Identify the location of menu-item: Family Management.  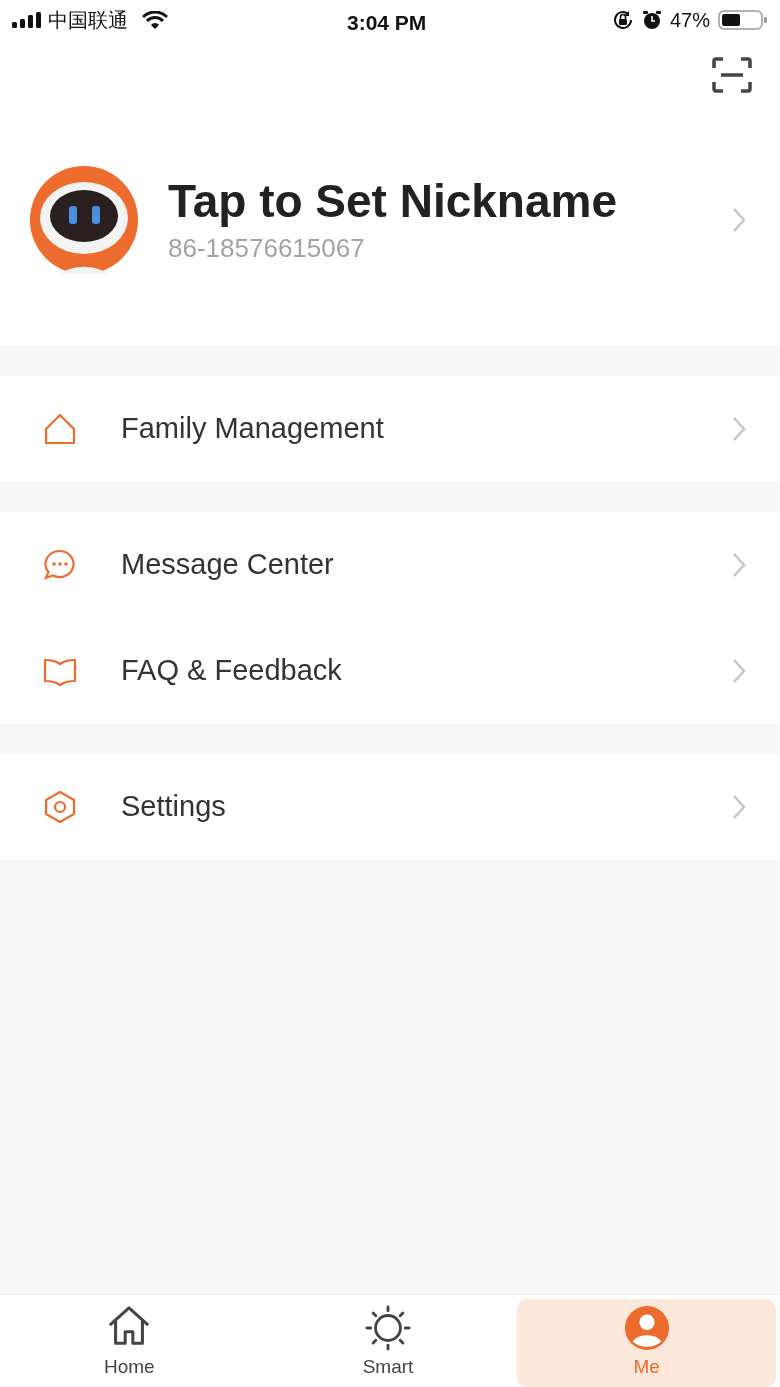
(390, 429).